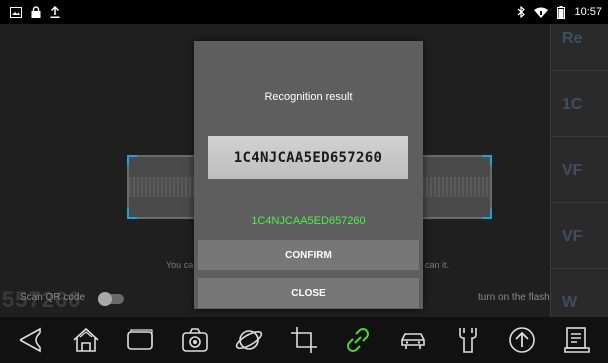  I want to click on browser-button, so click(249, 340).